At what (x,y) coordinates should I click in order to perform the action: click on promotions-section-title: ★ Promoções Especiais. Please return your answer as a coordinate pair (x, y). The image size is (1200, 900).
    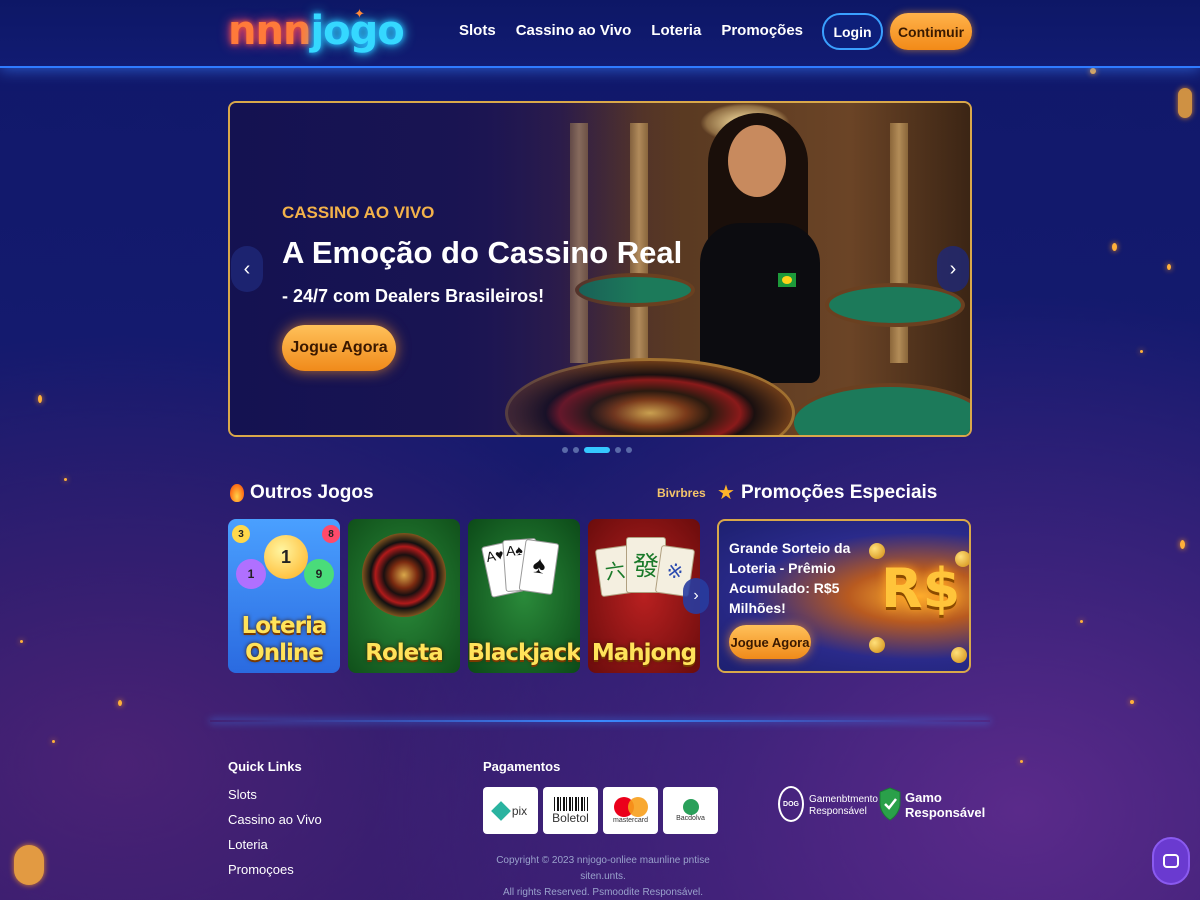
    Looking at the image, I should click on (827, 493).